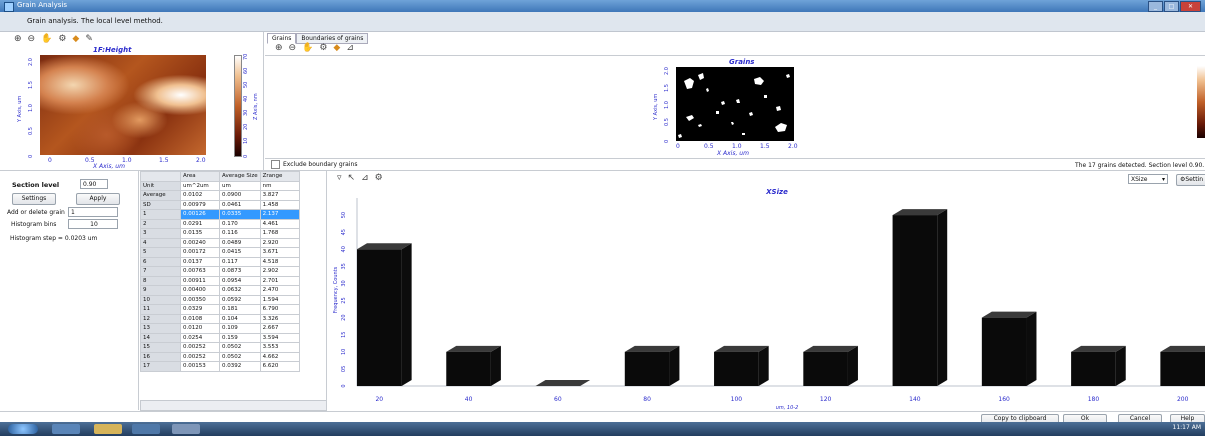 The height and width of the screenshot is (436, 1205). Describe the element at coordinates (94, 184) in the screenshot. I see `section-level-input: 0.90` at that location.